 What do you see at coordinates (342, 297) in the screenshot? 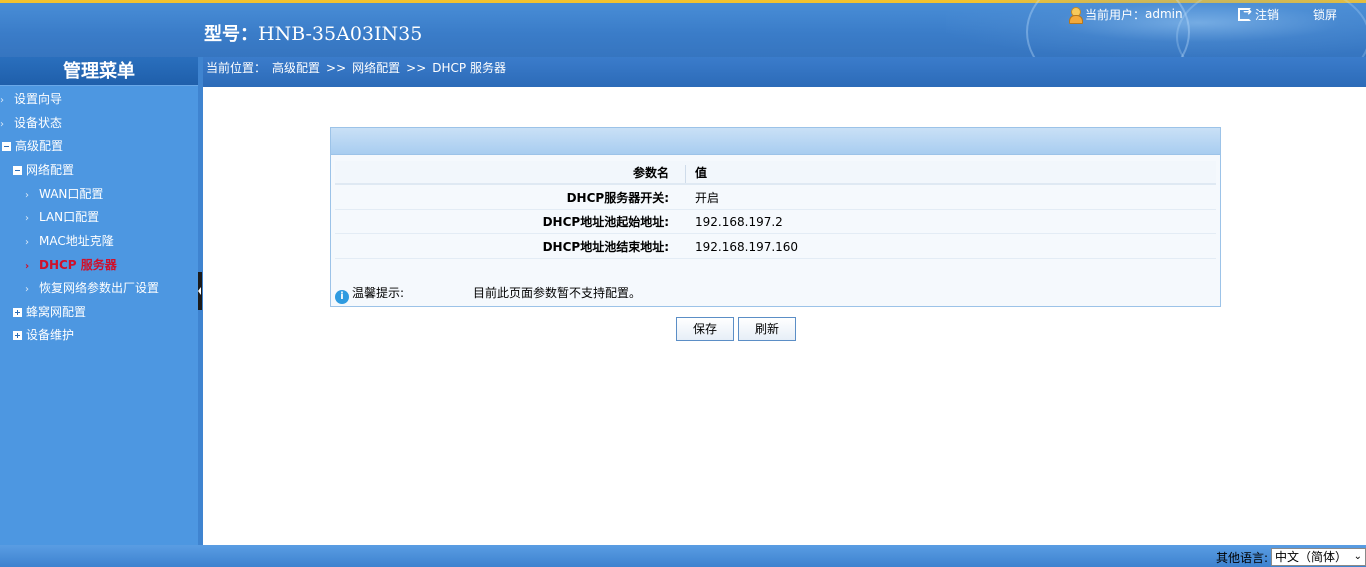
I see `info-icon: i` at bounding box center [342, 297].